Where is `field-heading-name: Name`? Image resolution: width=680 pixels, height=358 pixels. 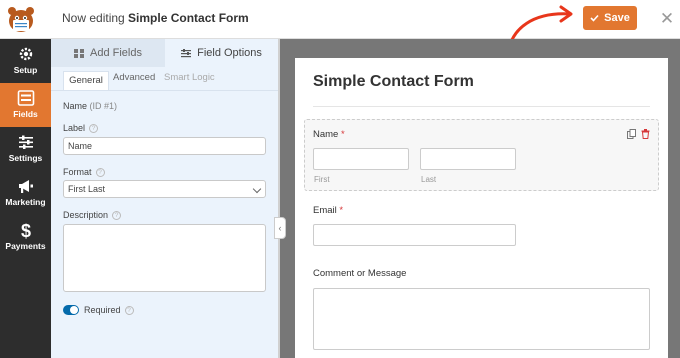
field-heading-name: Name is located at coordinates (75, 106).